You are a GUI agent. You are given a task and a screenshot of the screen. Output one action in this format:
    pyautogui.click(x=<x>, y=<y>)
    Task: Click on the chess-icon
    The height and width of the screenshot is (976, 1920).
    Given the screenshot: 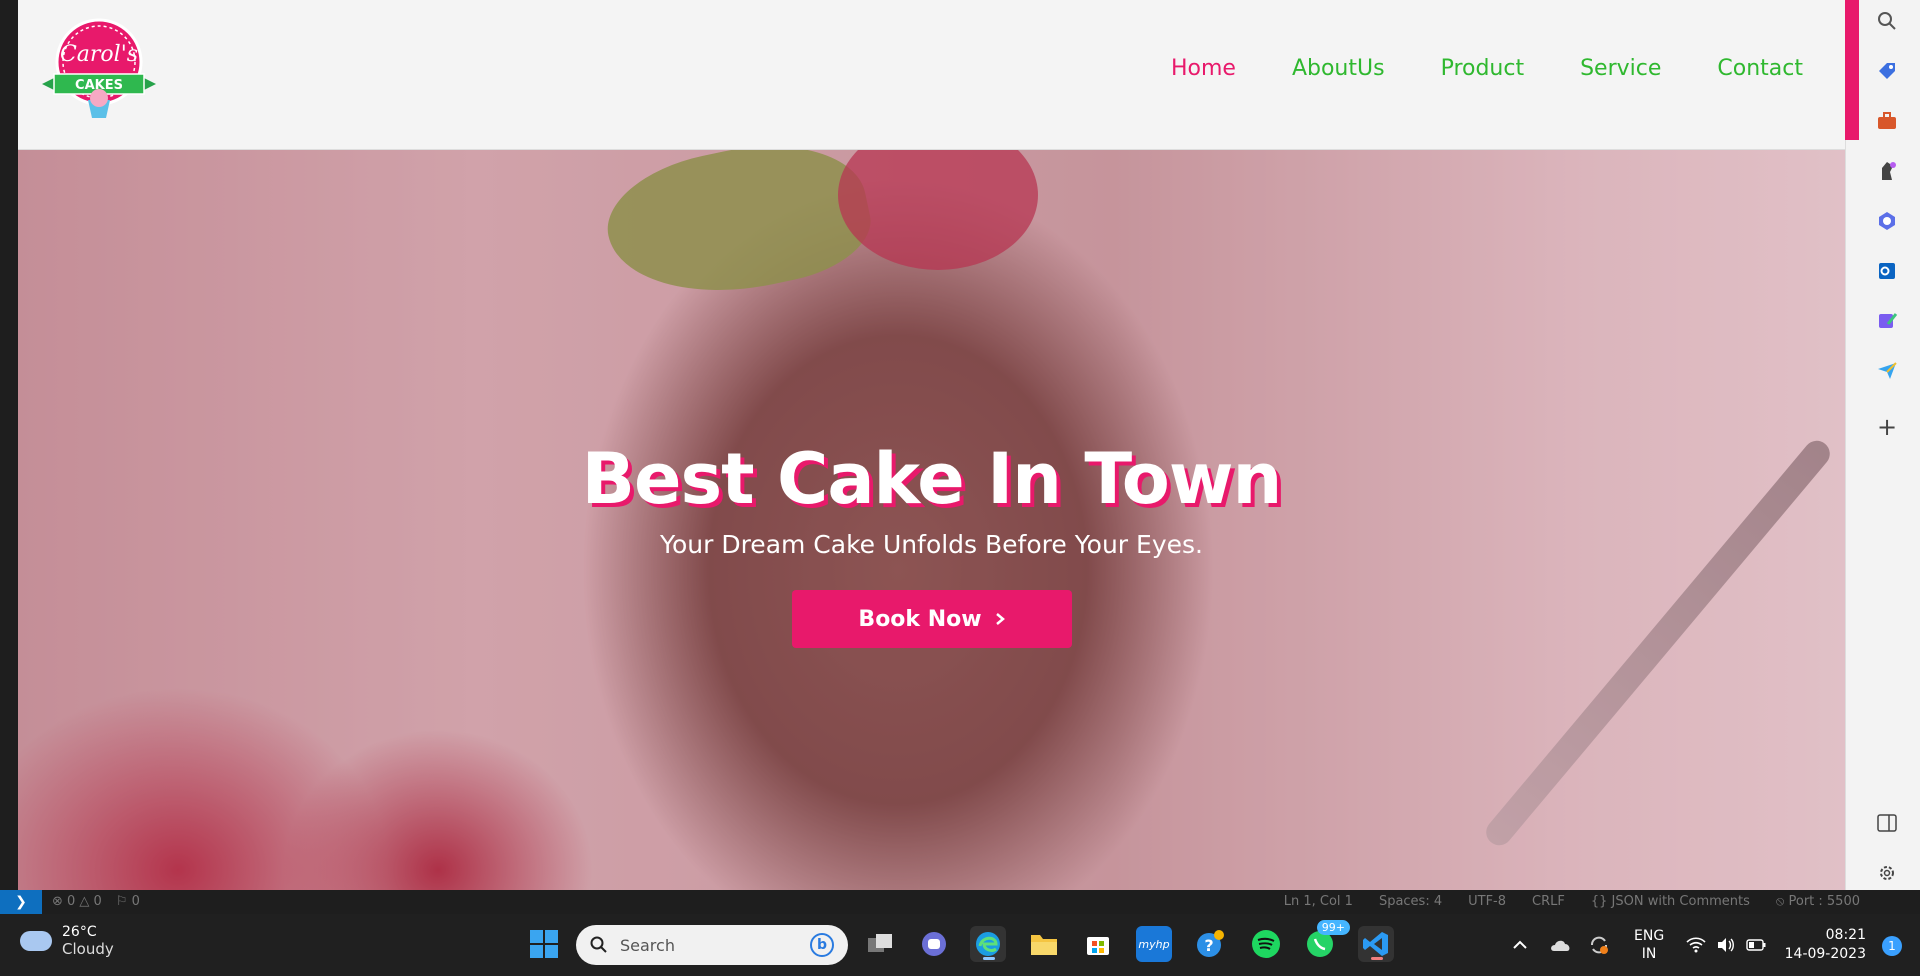 What is the action you would take?
    pyautogui.click(x=1887, y=171)
    